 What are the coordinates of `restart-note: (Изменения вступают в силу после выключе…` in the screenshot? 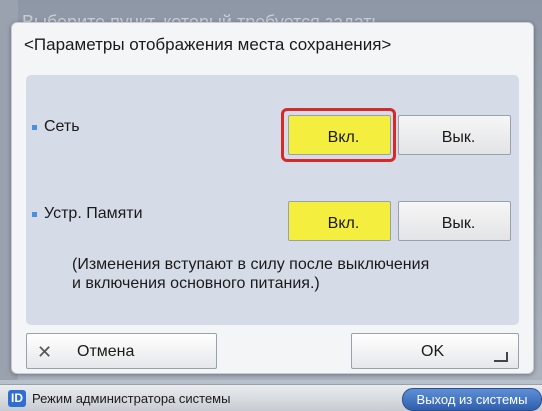 It's located at (250, 274).